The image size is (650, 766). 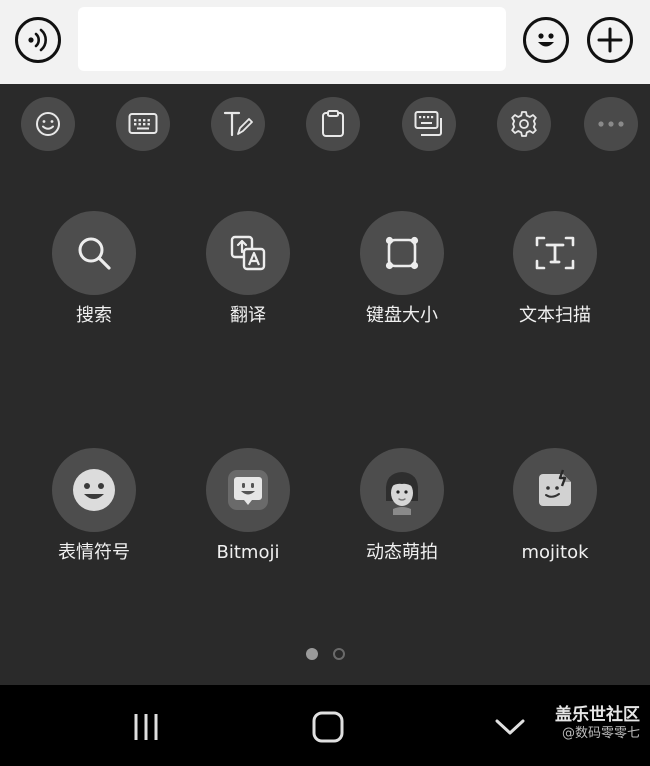 I want to click on emoji-tool-button, so click(x=94, y=490).